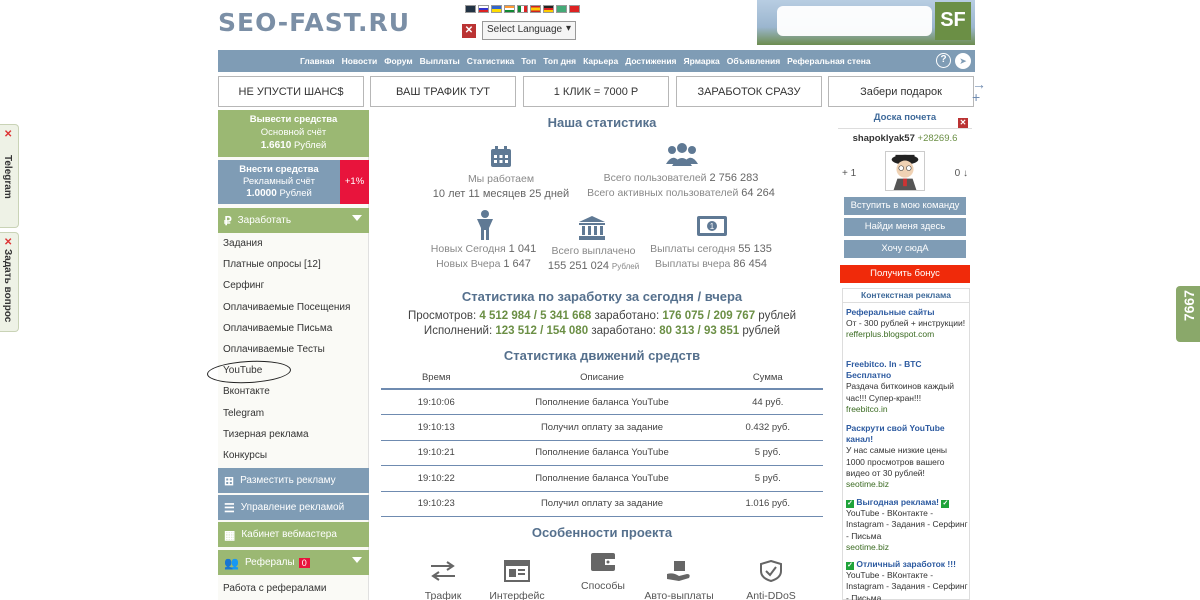 This screenshot has width=1200, height=600. I want to click on online-counter-tab: 7667, so click(1188, 314).